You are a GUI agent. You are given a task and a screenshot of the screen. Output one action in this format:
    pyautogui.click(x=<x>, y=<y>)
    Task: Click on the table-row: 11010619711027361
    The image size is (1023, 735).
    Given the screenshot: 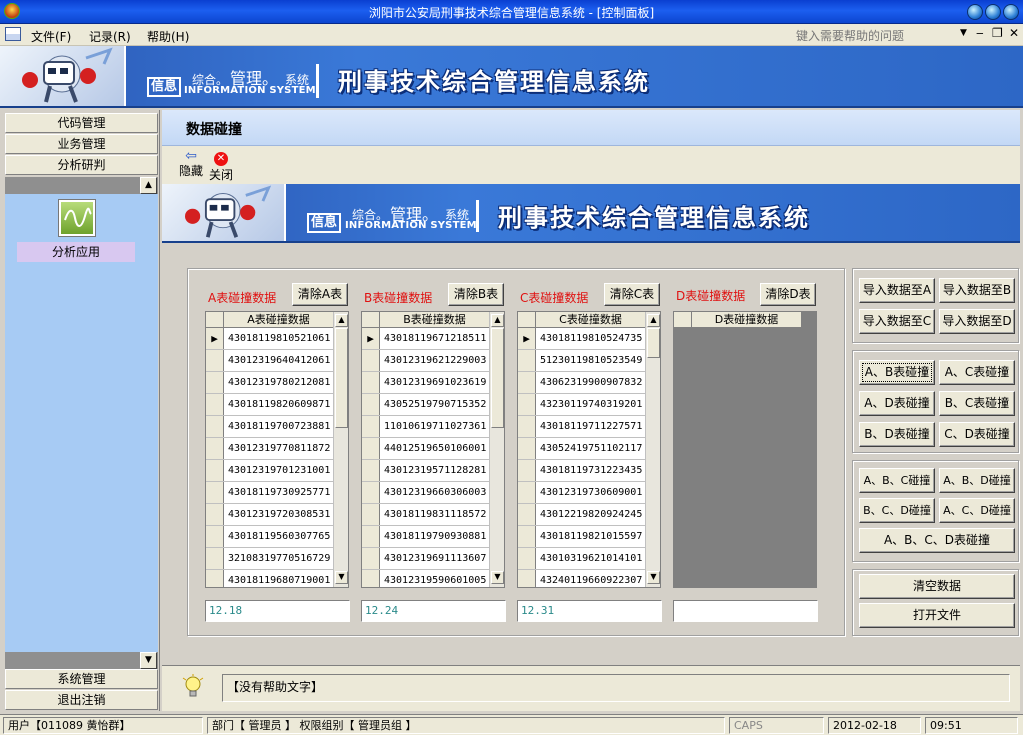 What is the action you would take?
    pyautogui.click(x=425, y=427)
    